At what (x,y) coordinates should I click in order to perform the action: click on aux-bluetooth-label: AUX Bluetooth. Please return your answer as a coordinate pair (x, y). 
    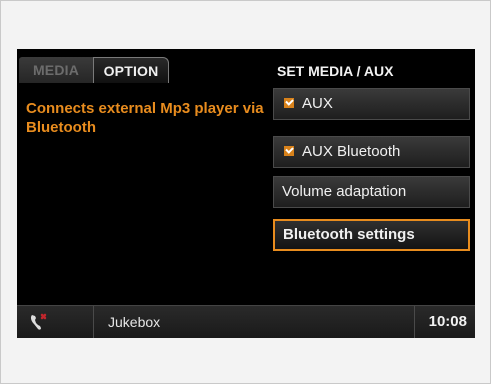
    Looking at the image, I should click on (351, 151).